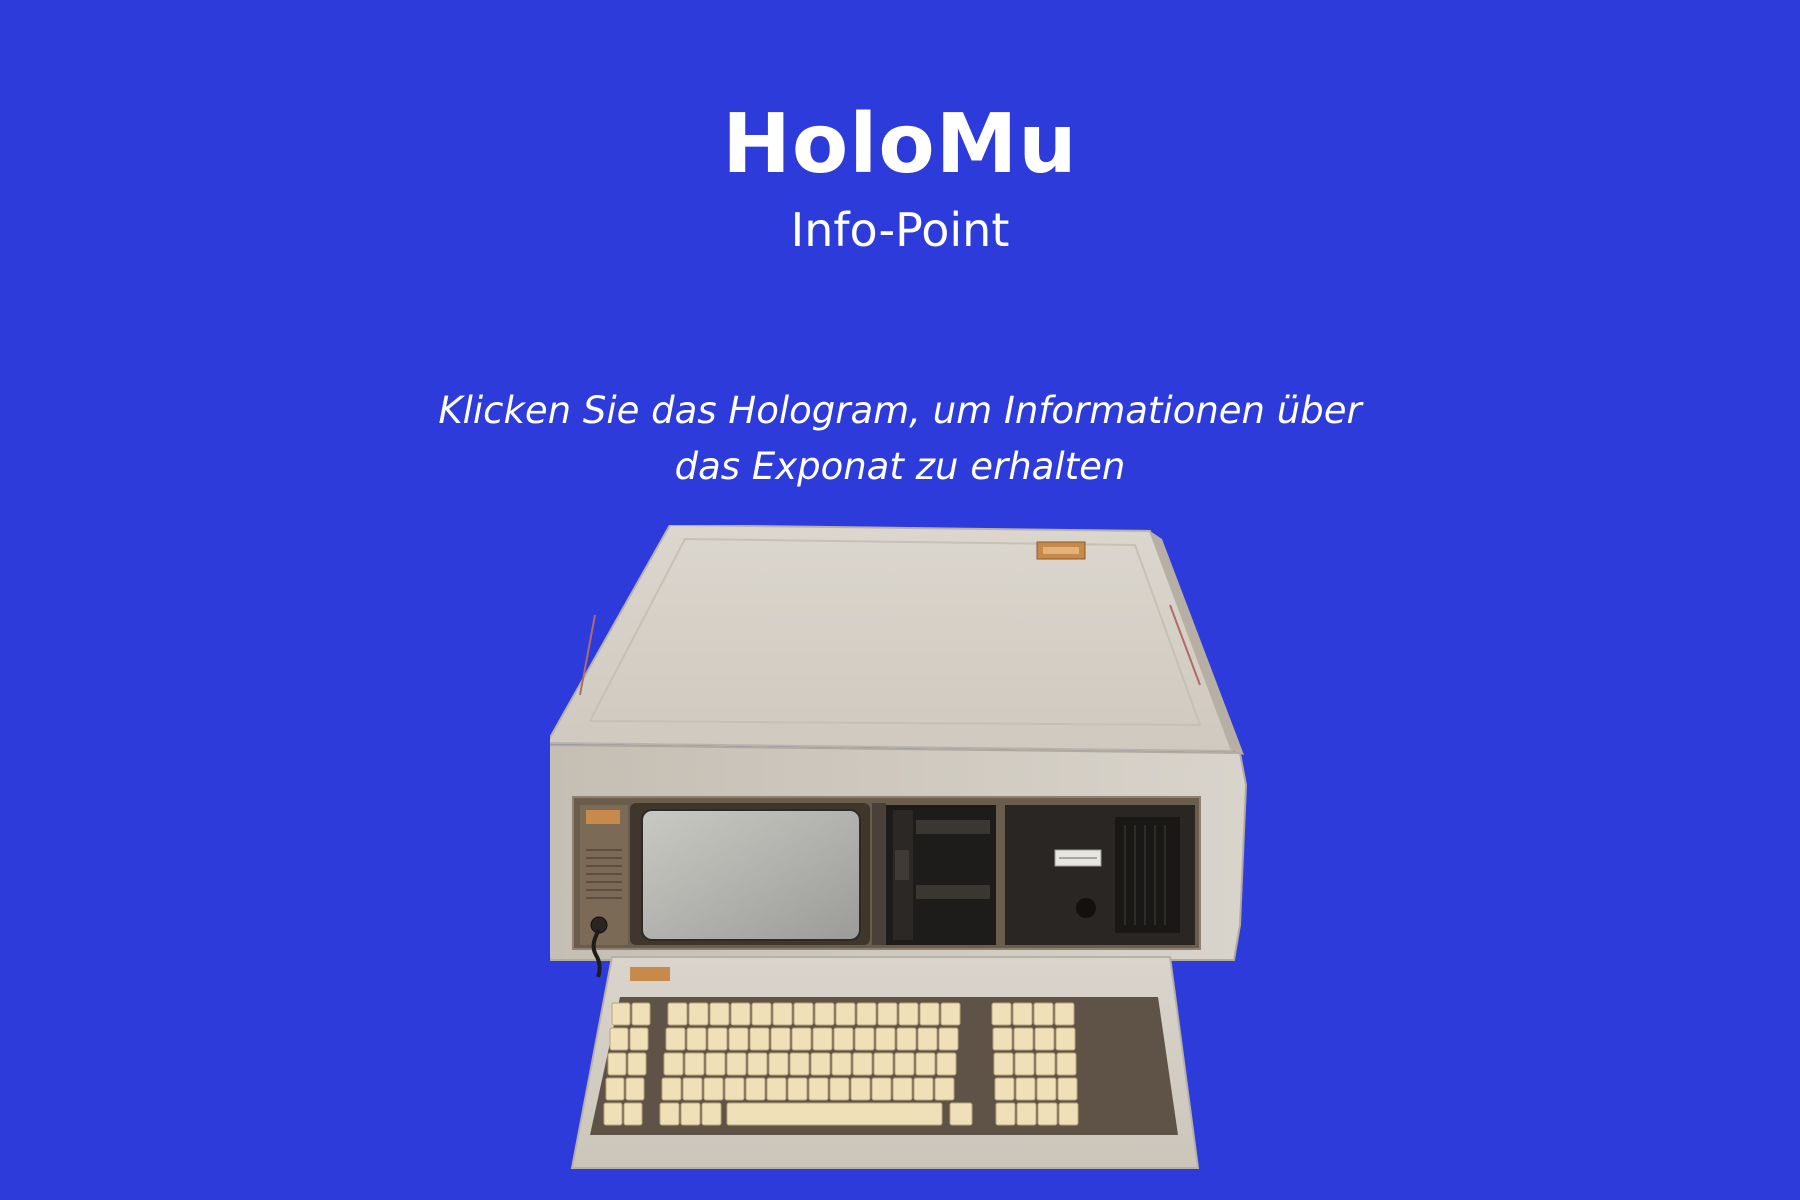 The height and width of the screenshot is (1200, 1800). What do you see at coordinates (900, 230) in the screenshot?
I see `app-subtitle: Info-Point` at bounding box center [900, 230].